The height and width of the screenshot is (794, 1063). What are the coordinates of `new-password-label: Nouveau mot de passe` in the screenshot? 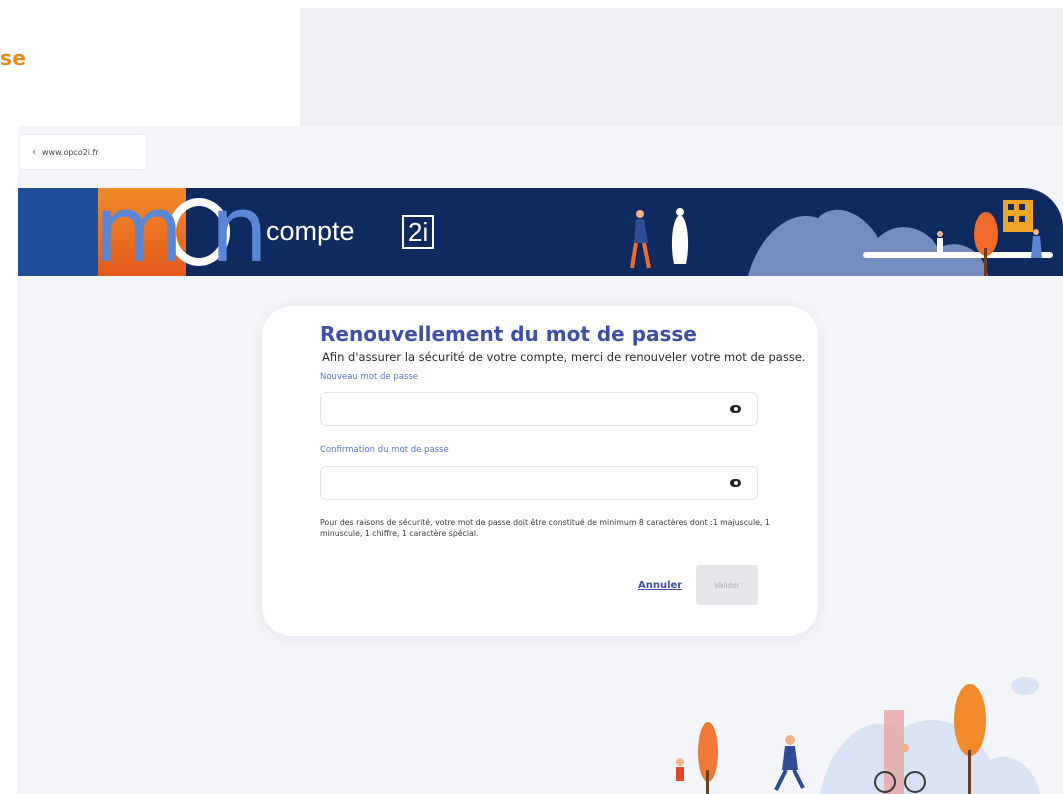 It's located at (369, 377).